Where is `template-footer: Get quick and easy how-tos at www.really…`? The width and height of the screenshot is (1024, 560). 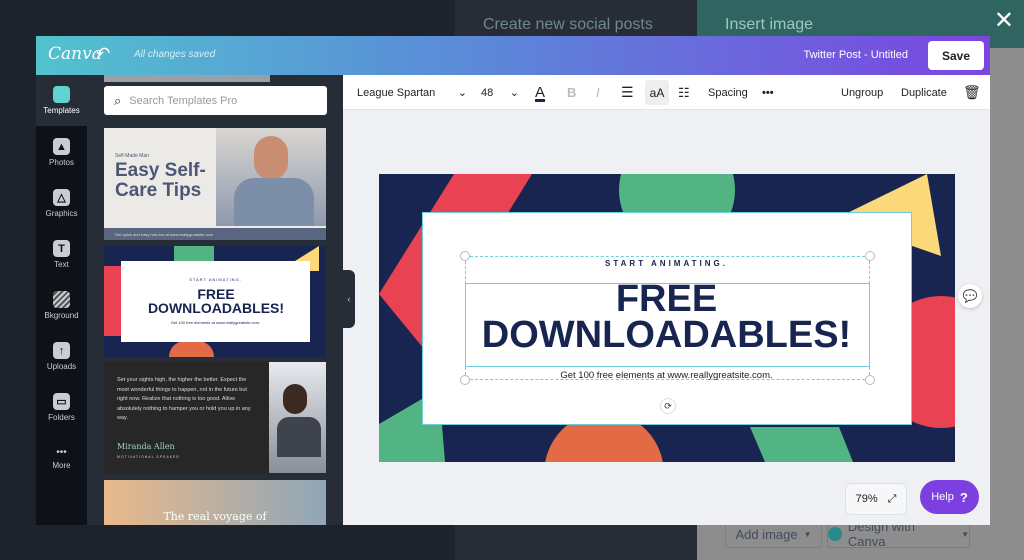
template-footer: Get quick and easy how-tos at www.really… is located at coordinates (215, 234).